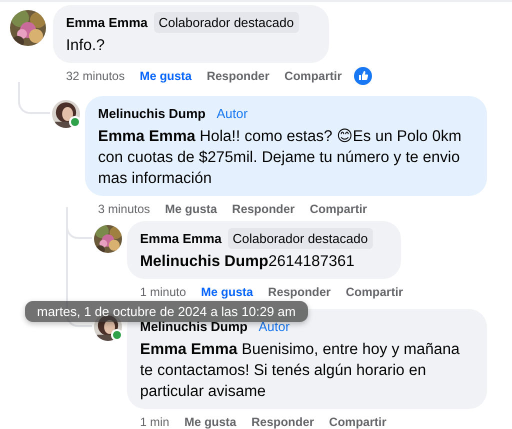 Image resolution: width=512 pixels, height=429 pixels. Describe the element at coordinates (248, 262) in the screenshot. I see `comment-text: Melinuchis Dump2614187361` at that location.